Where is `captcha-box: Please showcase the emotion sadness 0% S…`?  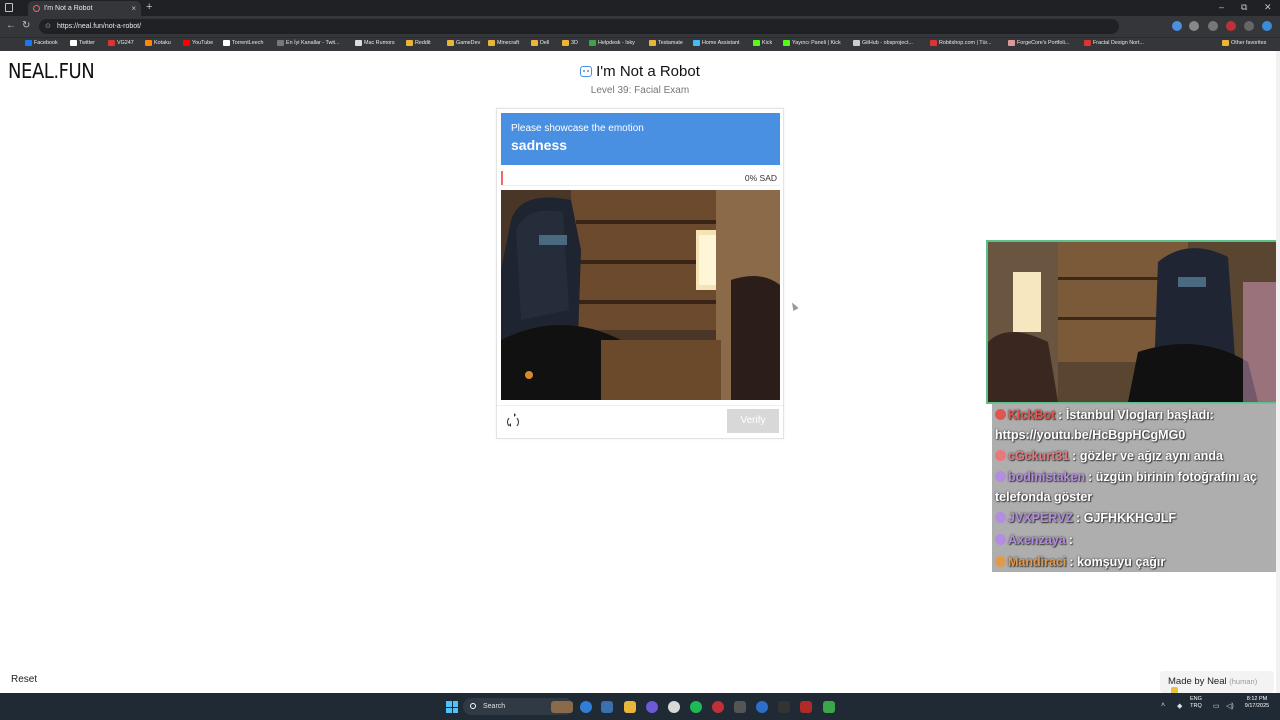
captcha-box: Please showcase the emotion sadness 0% S… is located at coordinates (640, 273).